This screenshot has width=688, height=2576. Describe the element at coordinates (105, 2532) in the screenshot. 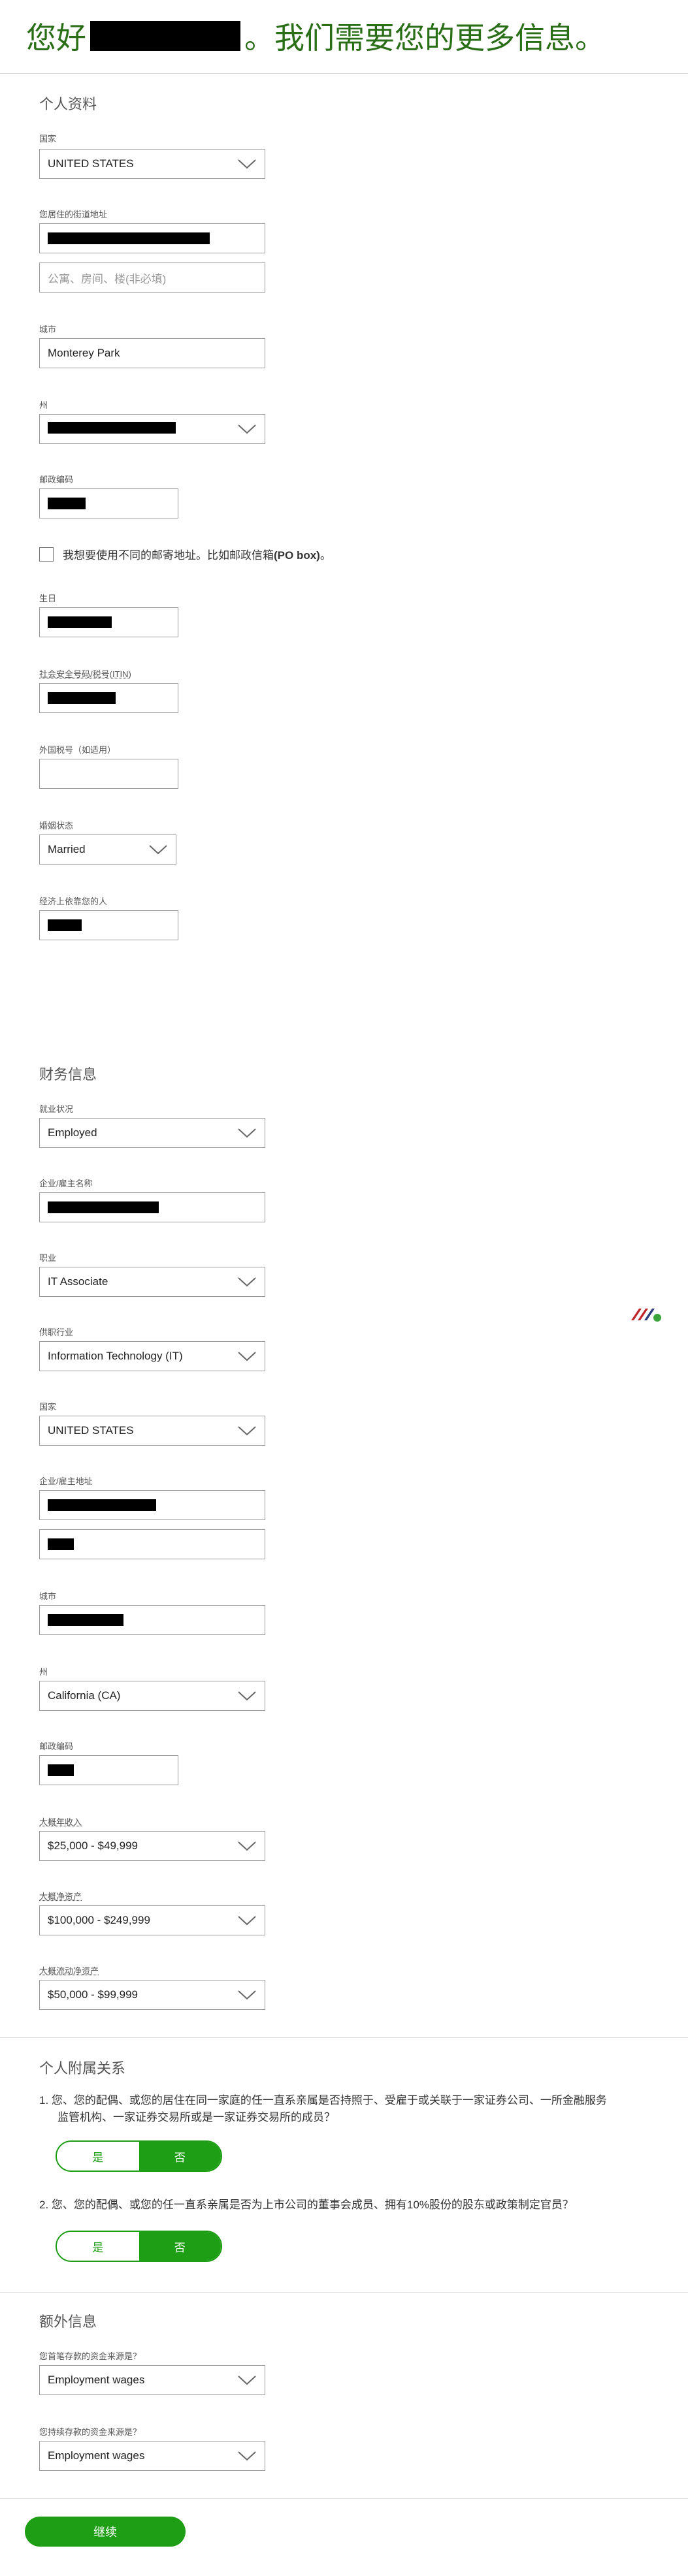

I see `continue-button: 继续` at that location.